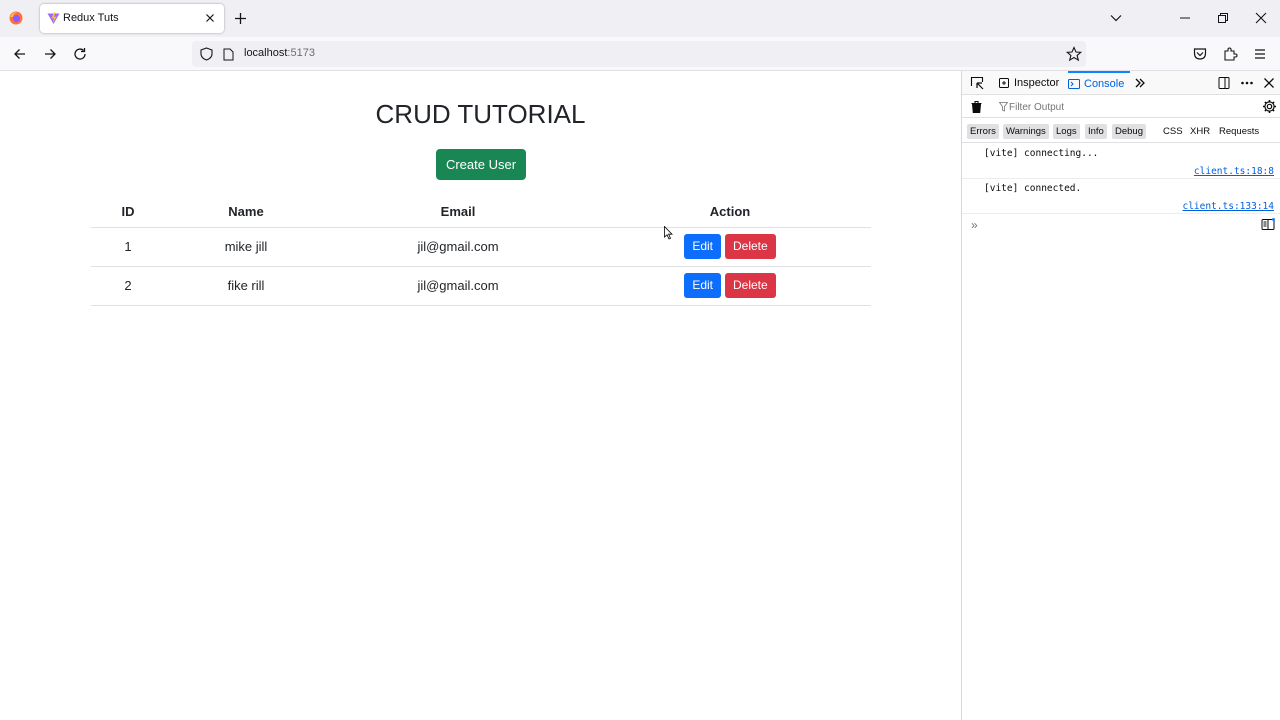 This screenshot has height=720, width=1280. What do you see at coordinates (977, 83) in the screenshot?
I see `element-picker-icon` at bounding box center [977, 83].